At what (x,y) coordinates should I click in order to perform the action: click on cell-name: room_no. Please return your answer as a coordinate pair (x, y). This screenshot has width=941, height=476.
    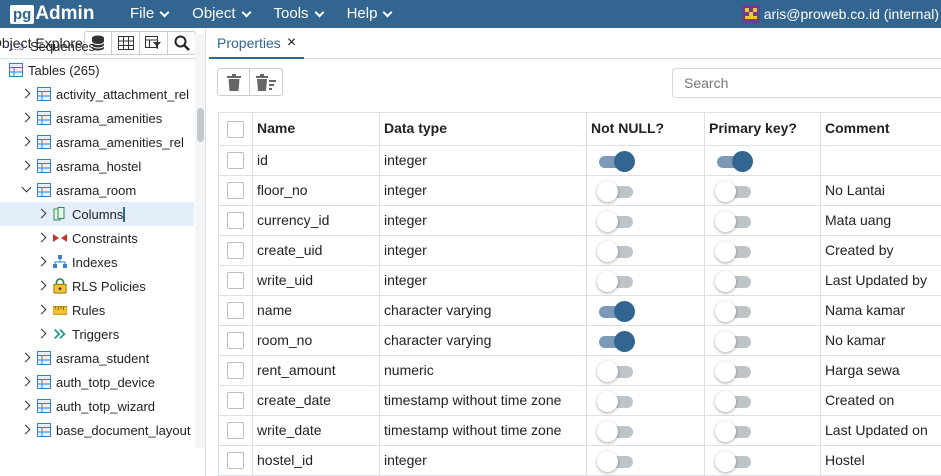
    Looking at the image, I should click on (315, 341).